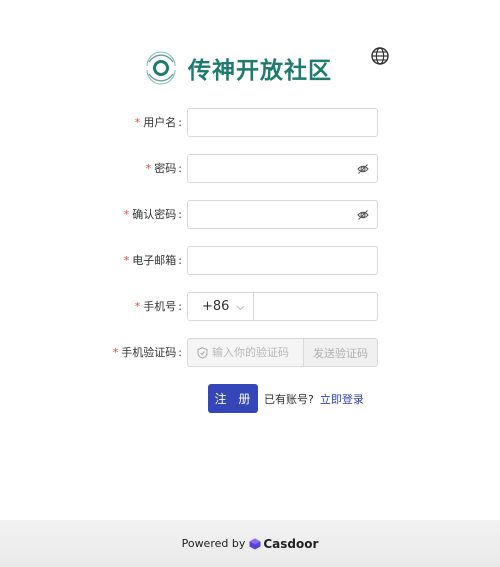  What do you see at coordinates (289, 399) in the screenshot?
I see `have-account-text: 已有账号?` at bounding box center [289, 399].